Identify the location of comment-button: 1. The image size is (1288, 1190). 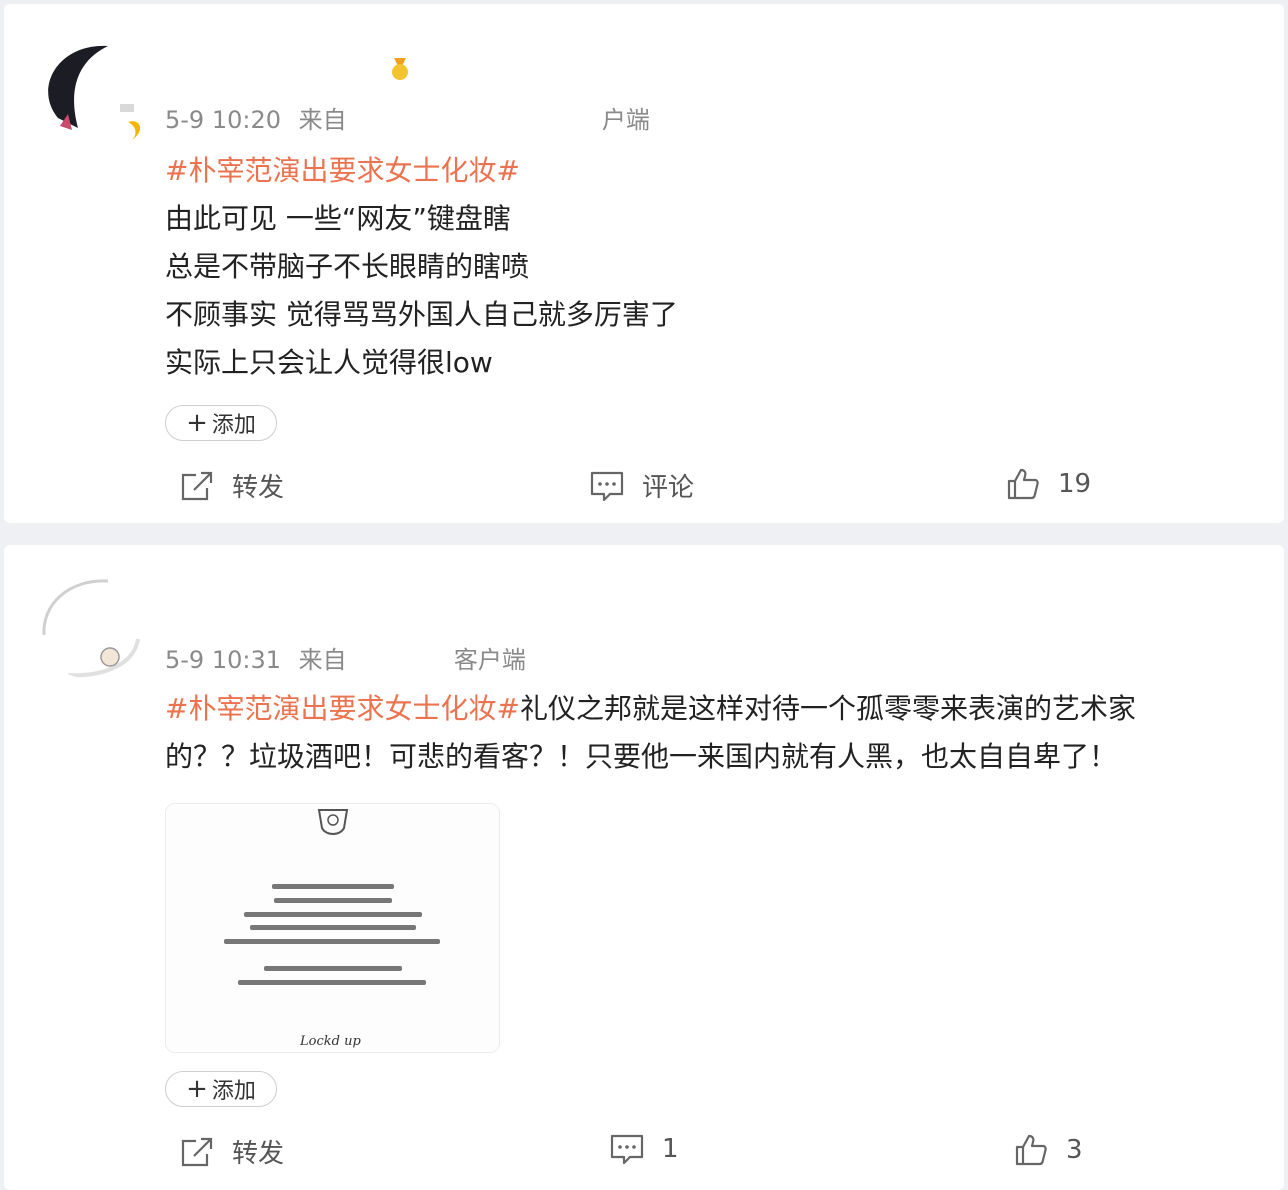
(644, 1149).